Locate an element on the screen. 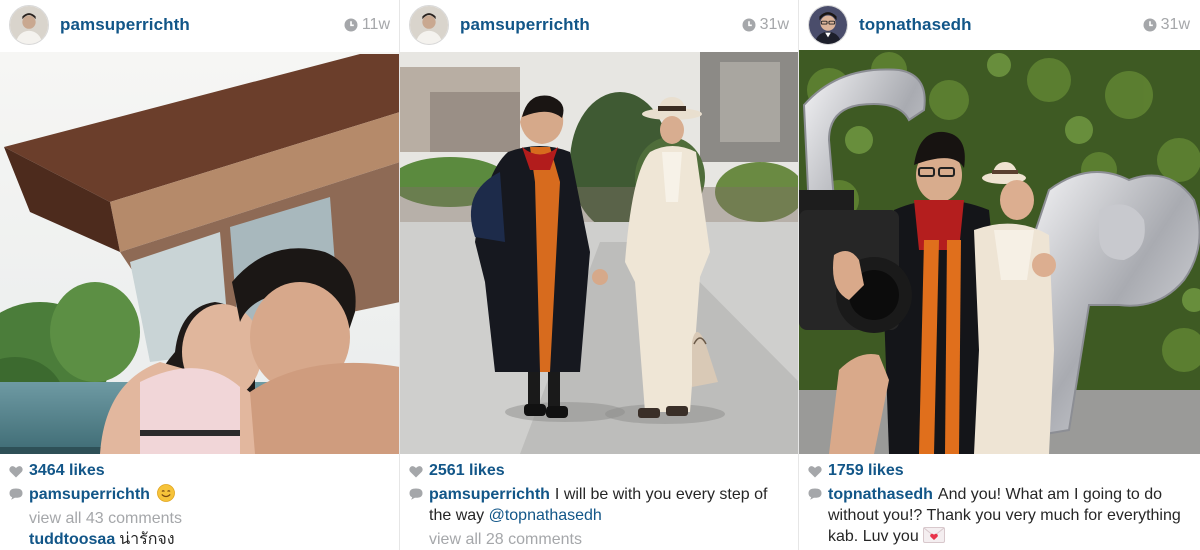 The height and width of the screenshot is (550, 1200). view-all-comments-link: view all 28 comments is located at coordinates (600, 539).